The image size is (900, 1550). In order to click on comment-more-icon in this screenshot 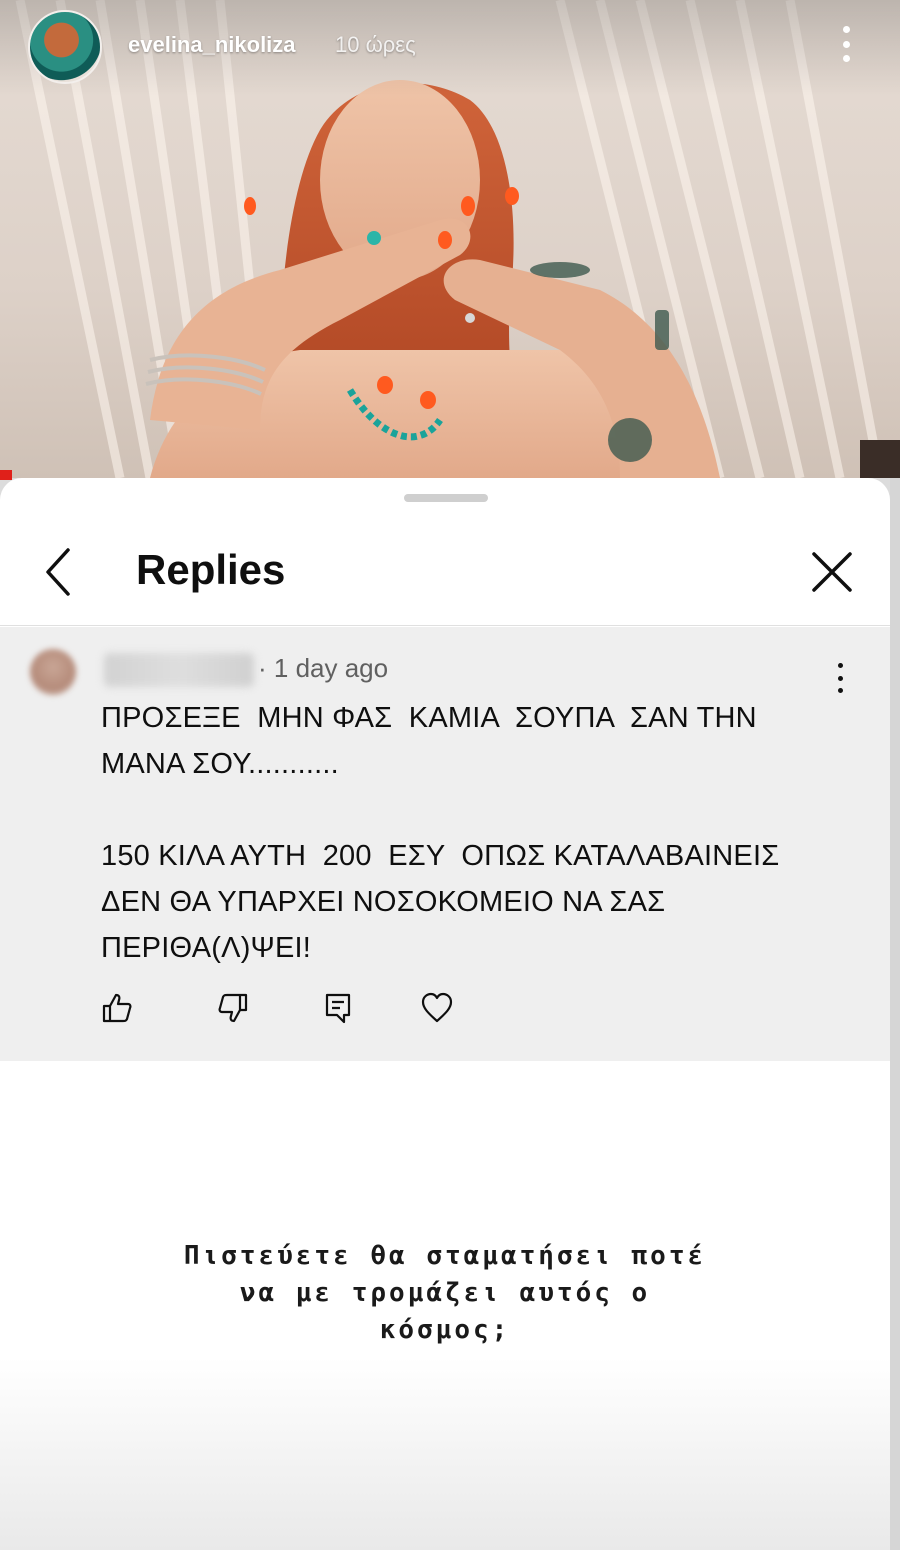, I will do `click(840, 678)`.